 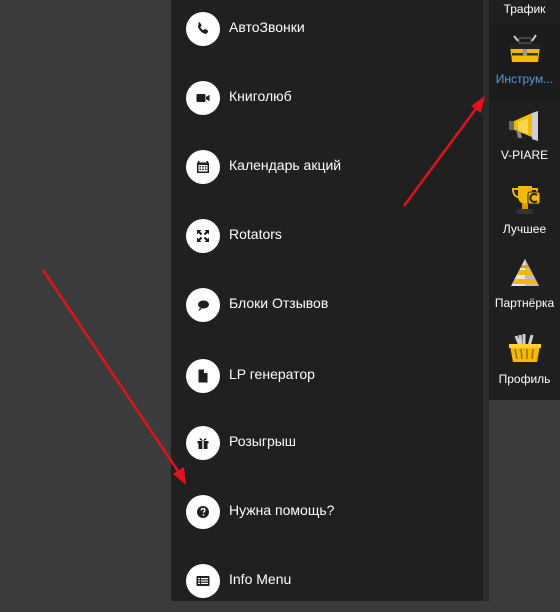 What do you see at coordinates (203, 581) in the screenshot?
I see `list-icon` at bounding box center [203, 581].